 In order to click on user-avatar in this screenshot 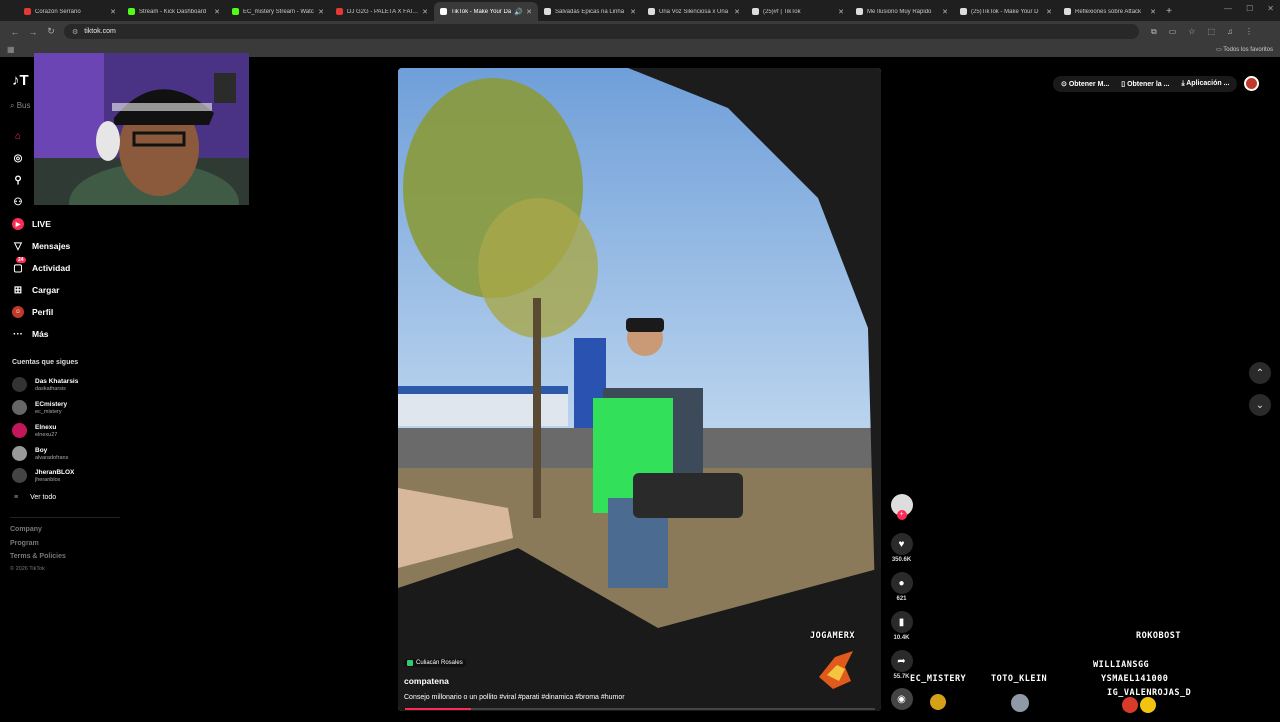, I will do `click(1251, 83)`.